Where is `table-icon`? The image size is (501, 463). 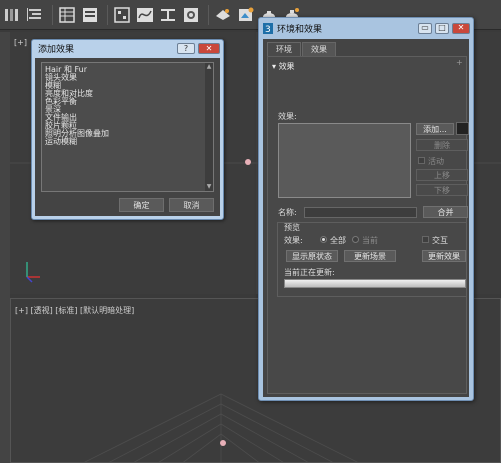
table-icon is located at coordinates (67, 15).